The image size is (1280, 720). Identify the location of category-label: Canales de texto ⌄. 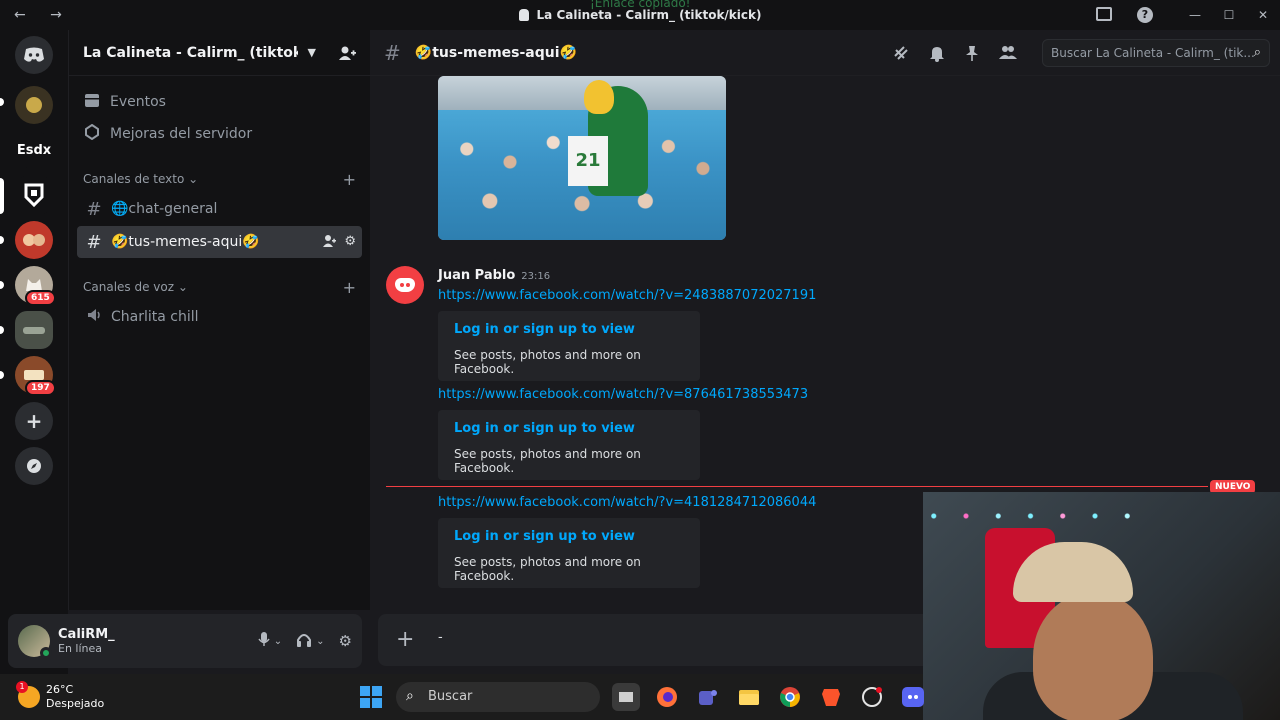
(141, 179).